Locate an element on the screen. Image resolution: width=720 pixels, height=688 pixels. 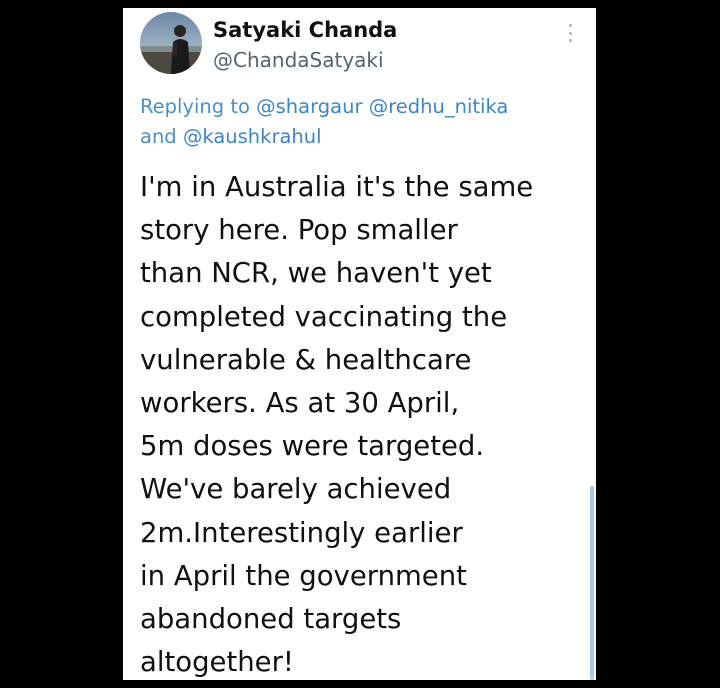
tweet-text-line: than NCR, we haven't yet is located at coordinates (316, 273).